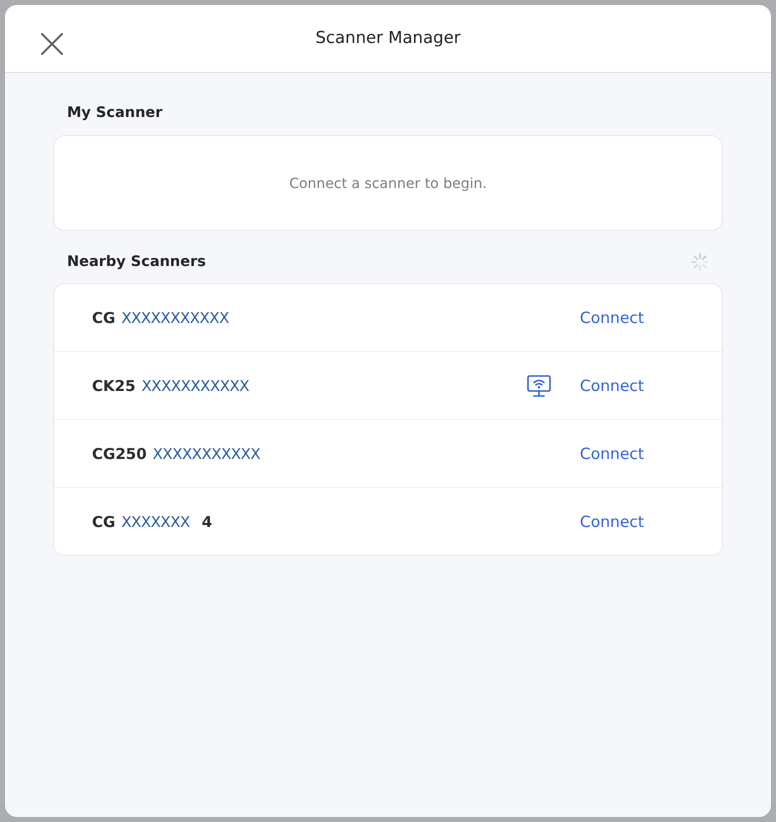 The image size is (776, 822). I want to click on scanner-model: CK25, so click(114, 385).